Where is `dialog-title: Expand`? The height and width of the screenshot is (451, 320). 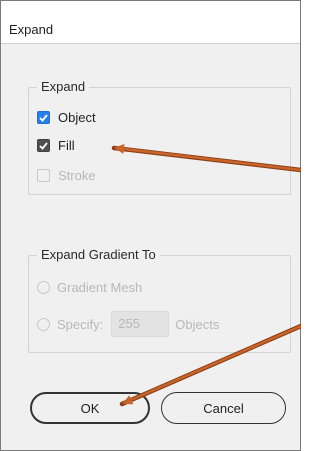
dialog-title: Expand is located at coordinates (31, 29).